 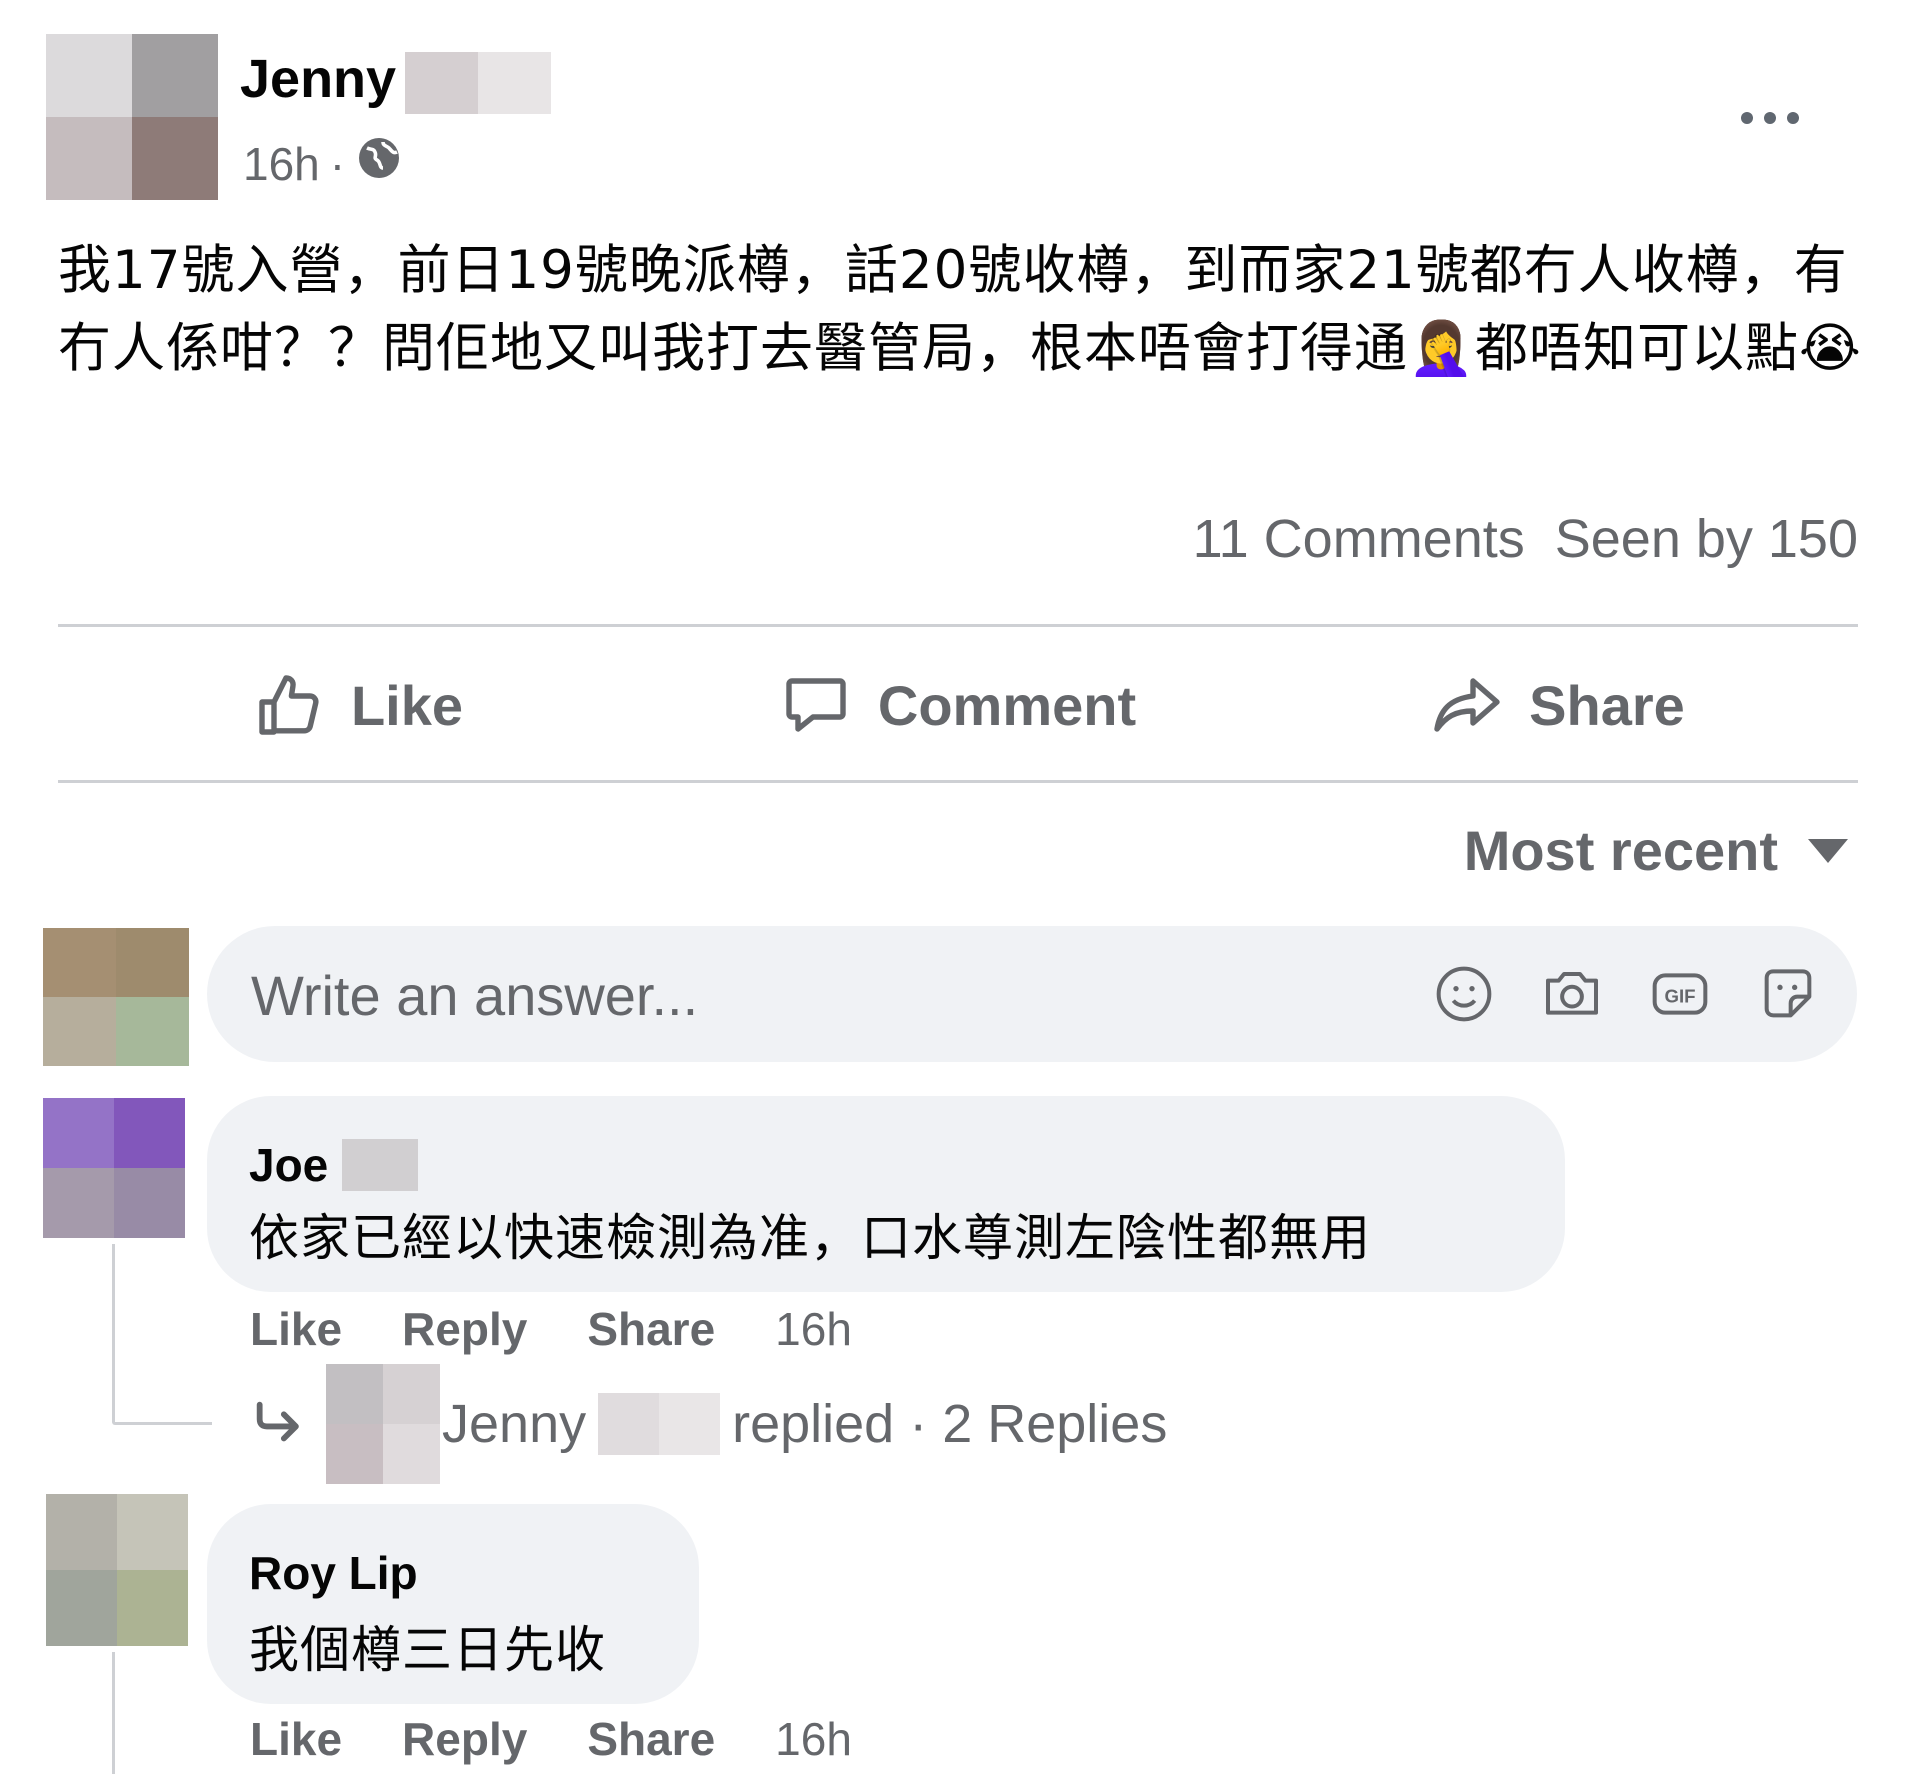 I want to click on camera-icon, so click(x=1572, y=994).